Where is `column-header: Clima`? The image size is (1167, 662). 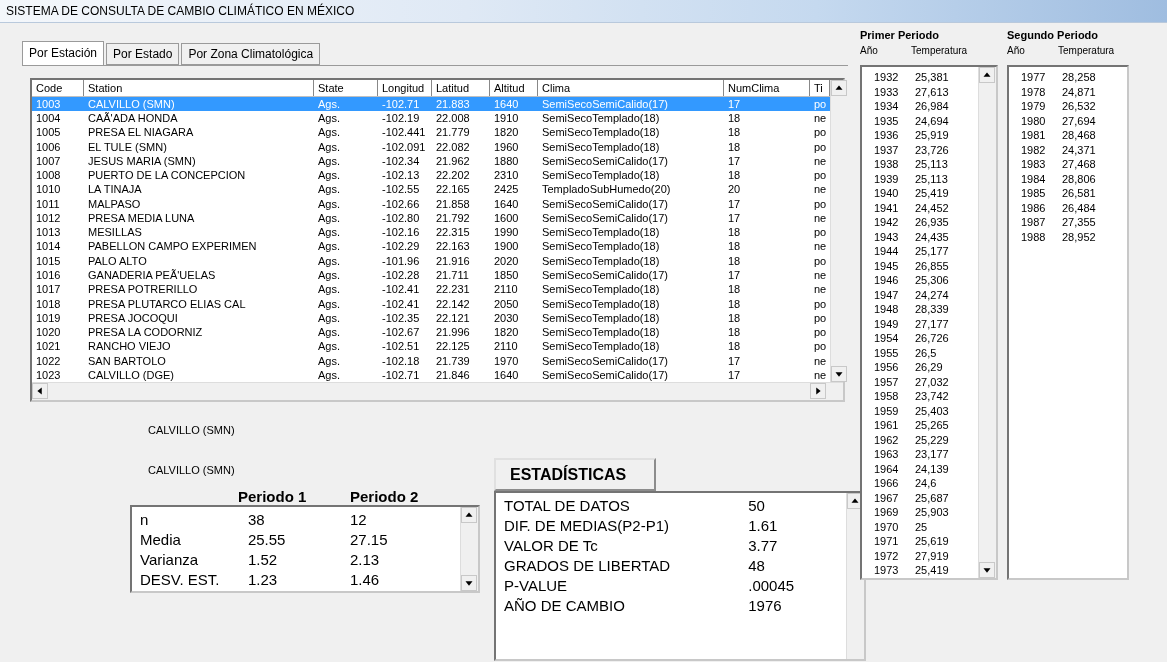 column-header: Clima is located at coordinates (631, 88).